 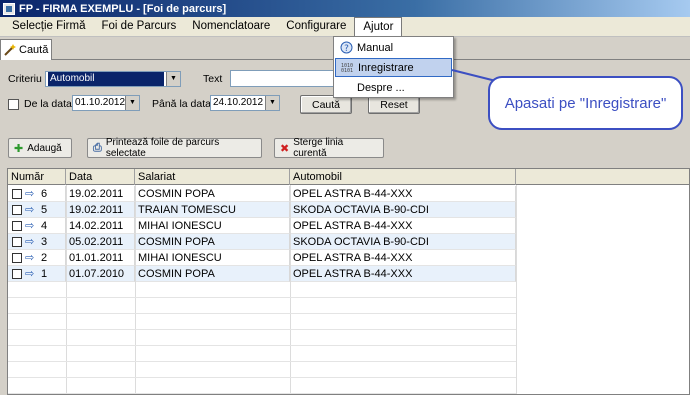 What do you see at coordinates (100, 177) in the screenshot?
I see `column-header-data: Data` at bounding box center [100, 177].